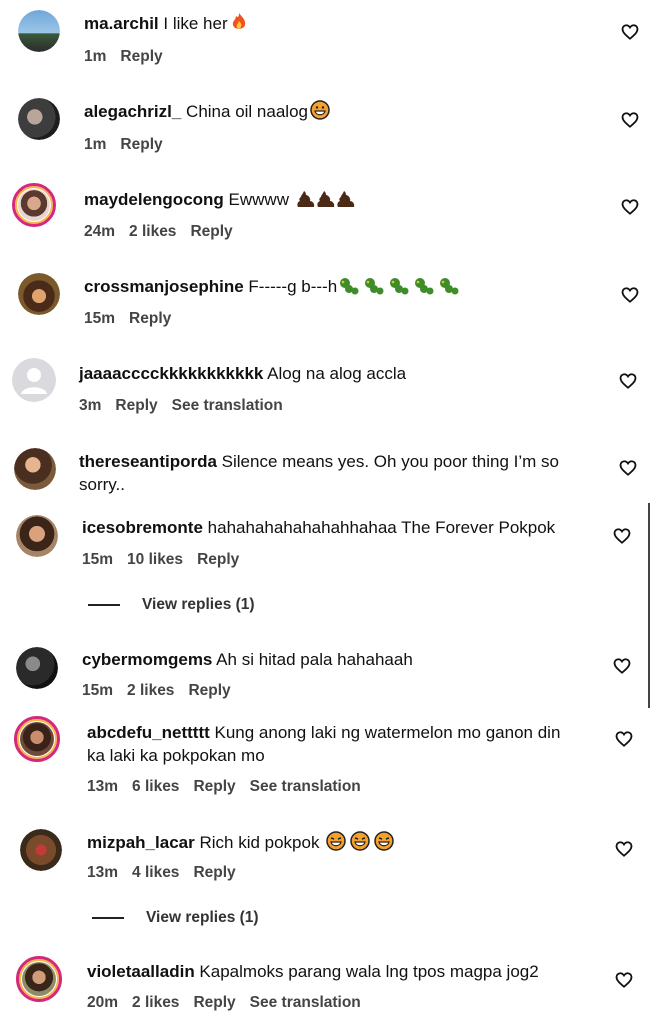  What do you see at coordinates (132, 111) in the screenshot?
I see `username: alegachrizl_` at bounding box center [132, 111].